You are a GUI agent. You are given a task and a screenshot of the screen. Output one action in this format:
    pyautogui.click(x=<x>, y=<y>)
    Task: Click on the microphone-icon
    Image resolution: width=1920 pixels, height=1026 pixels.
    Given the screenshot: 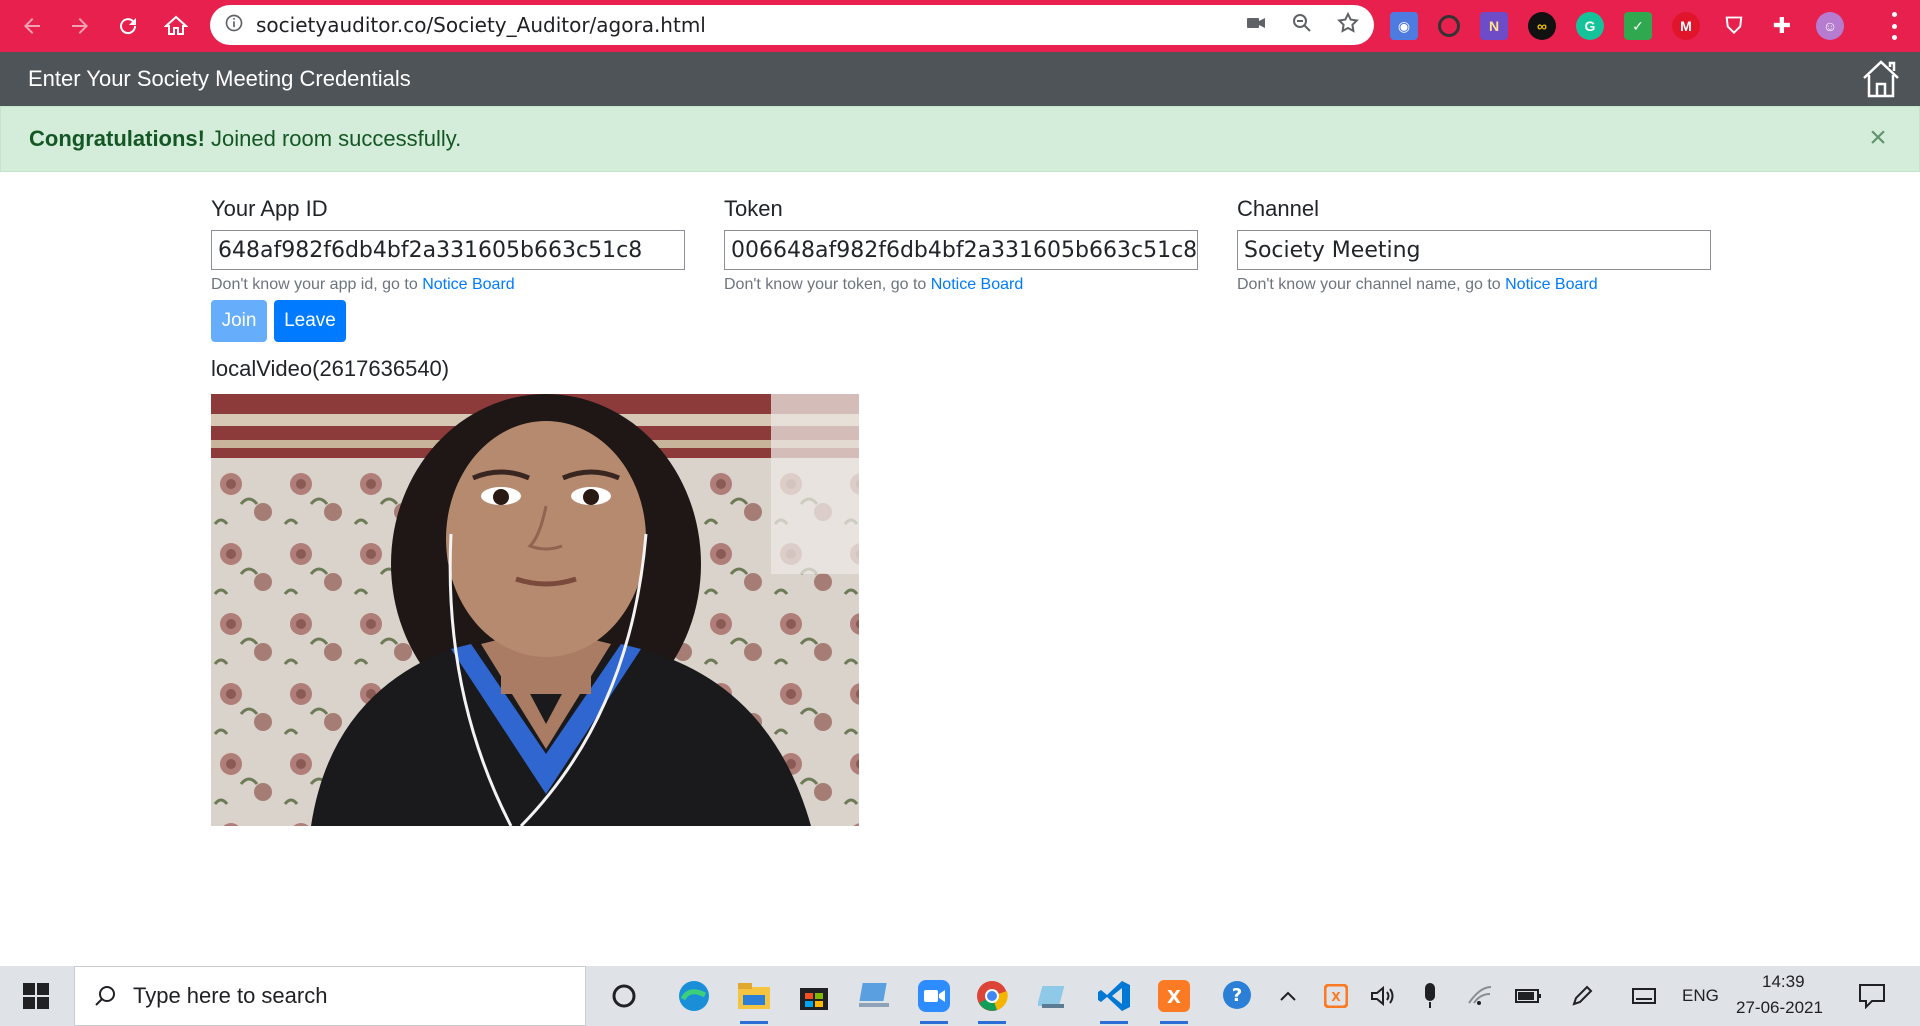 What is the action you would take?
    pyautogui.click(x=1430, y=996)
    